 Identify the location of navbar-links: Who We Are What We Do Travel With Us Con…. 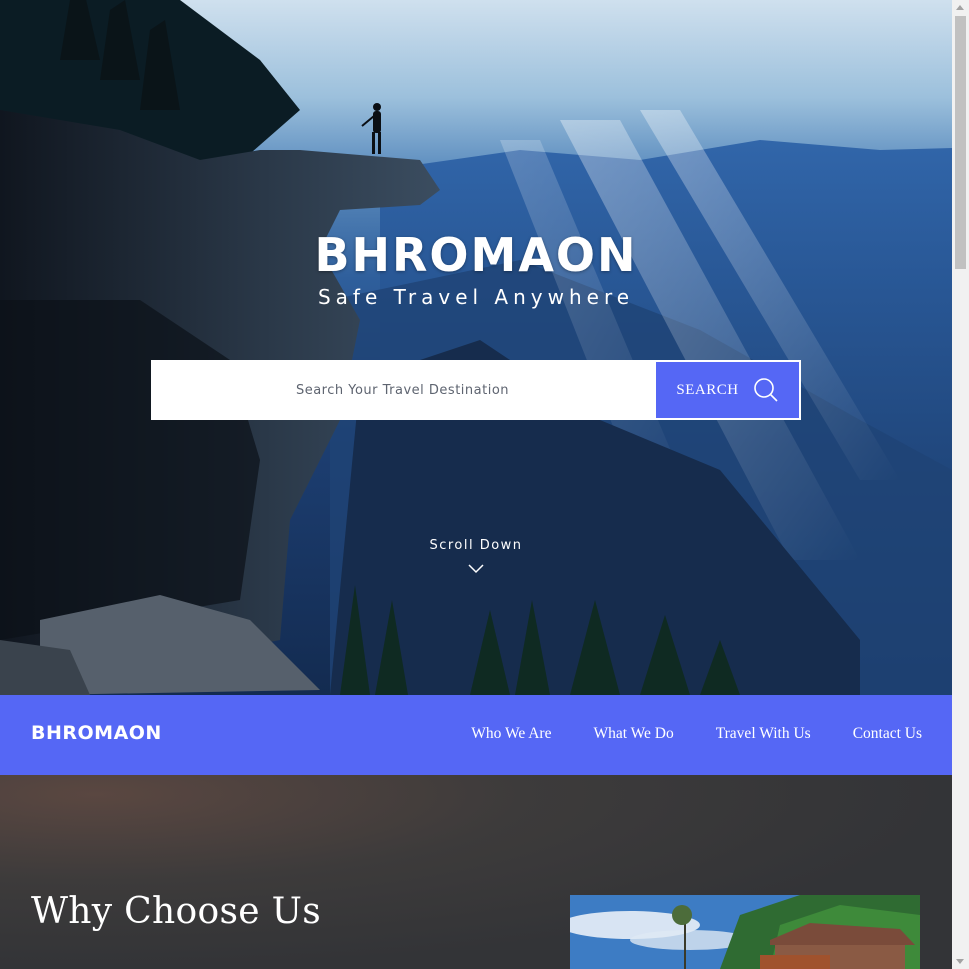
(696, 734).